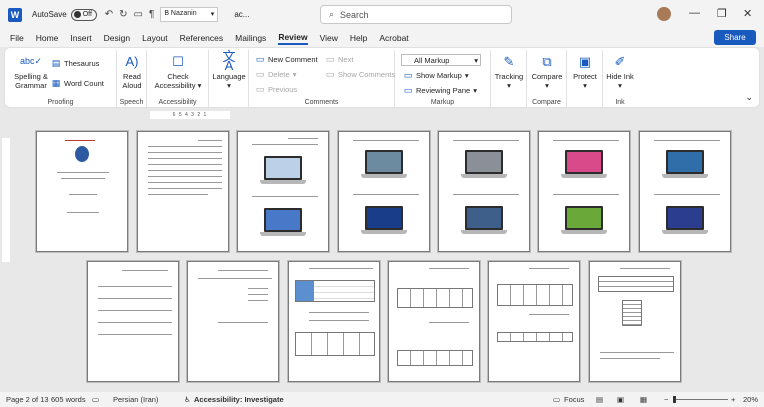  What do you see at coordinates (620, 71) in the screenshot?
I see `hide-ink-button: ✐ Hide Ink ▾` at bounding box center [620, 71].